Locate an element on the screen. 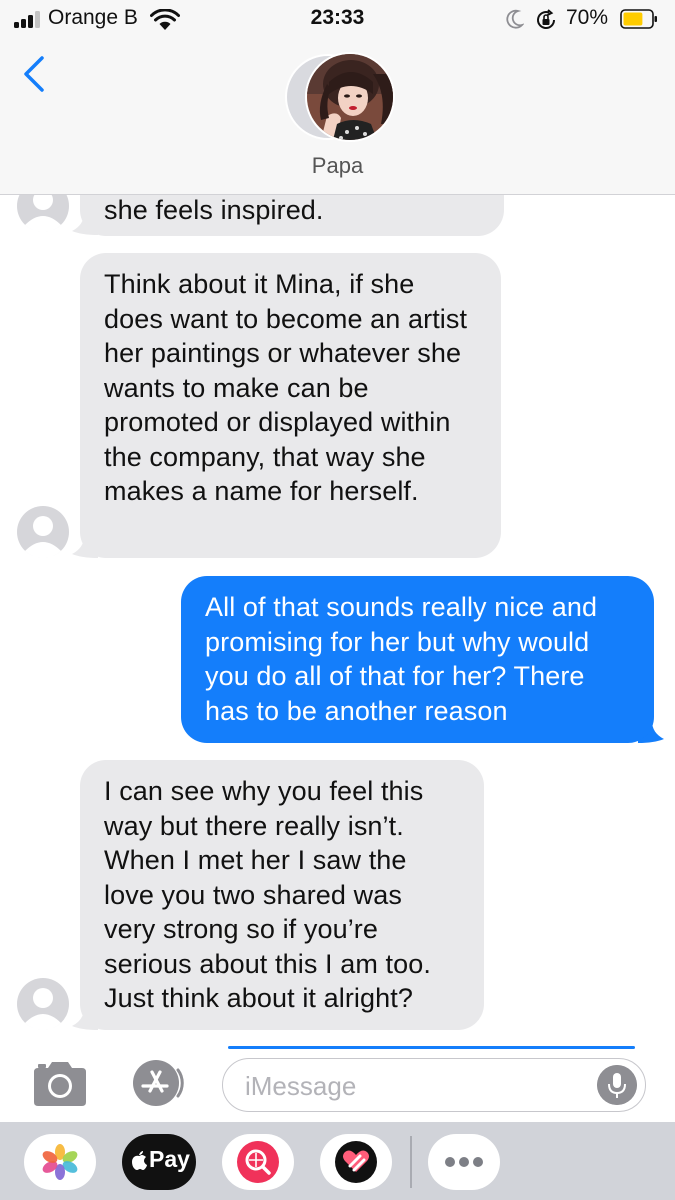  images-app-button is located at coordinates (258, 1162).